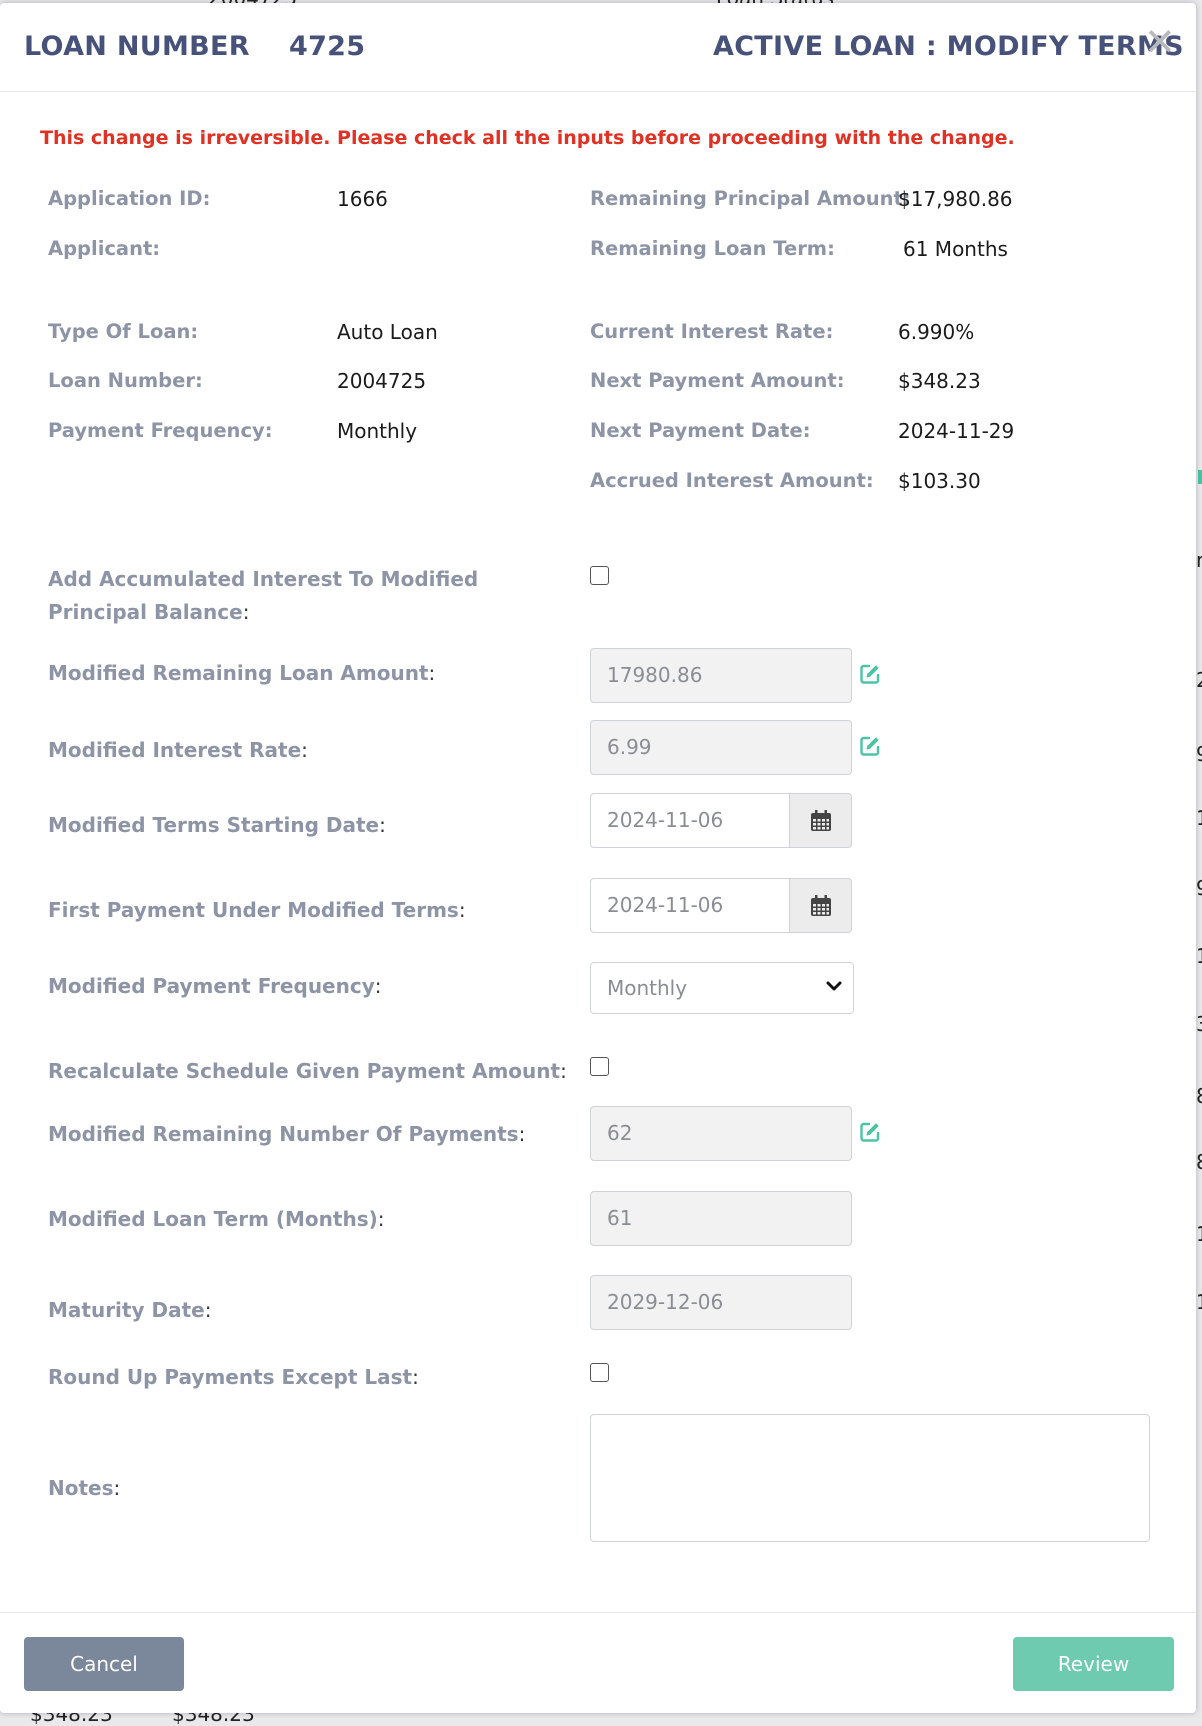 This screenshot has height=1726, width=1202. I want to click on type-of-loan-value: Auto Loan, so click(387, 332).